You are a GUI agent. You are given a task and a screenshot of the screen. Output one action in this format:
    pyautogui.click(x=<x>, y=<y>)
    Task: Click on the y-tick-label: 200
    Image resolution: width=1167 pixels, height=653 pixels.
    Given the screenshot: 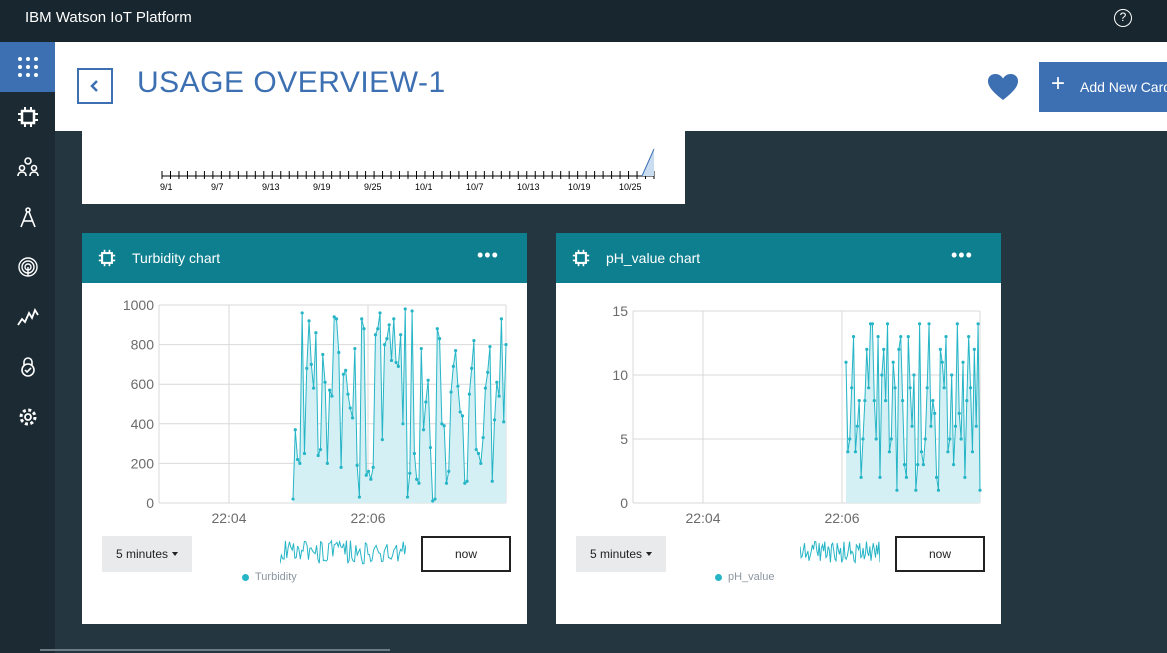 What is the action you would take?
    pyautogui.click(x=143, y=463)
    